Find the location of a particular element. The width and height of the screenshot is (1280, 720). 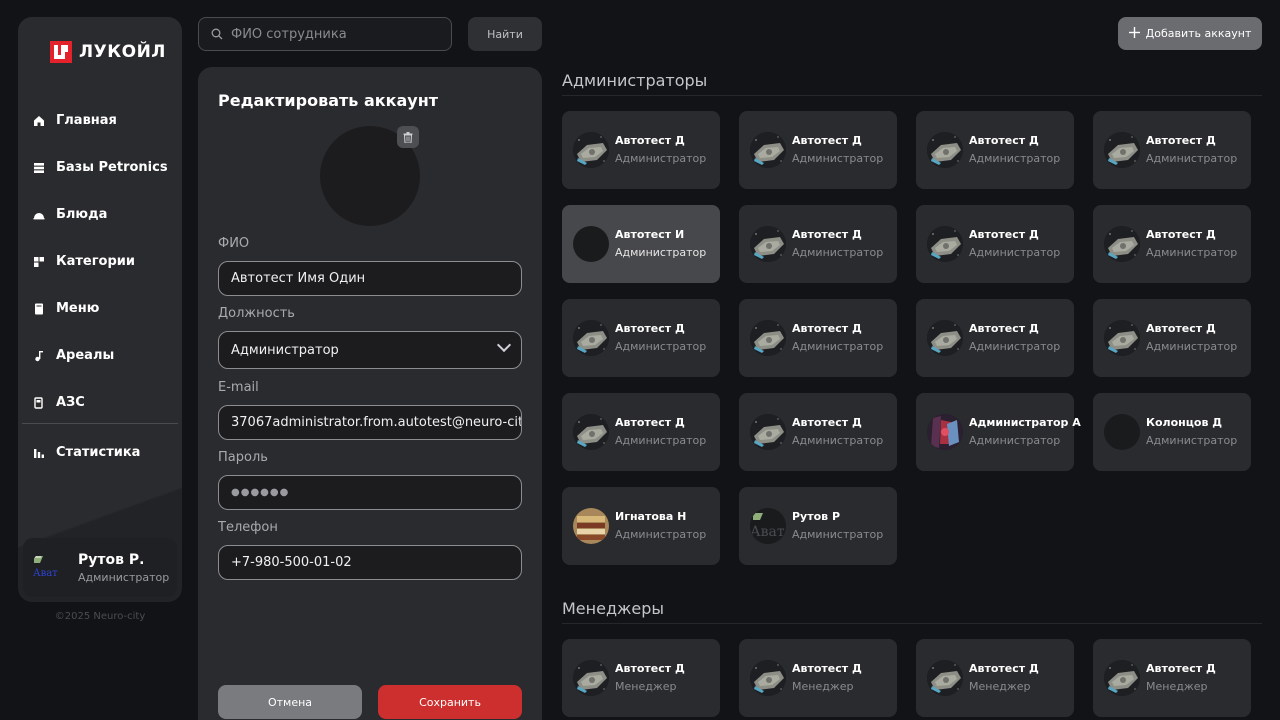

fio-field is located at coordinates (376, 278).